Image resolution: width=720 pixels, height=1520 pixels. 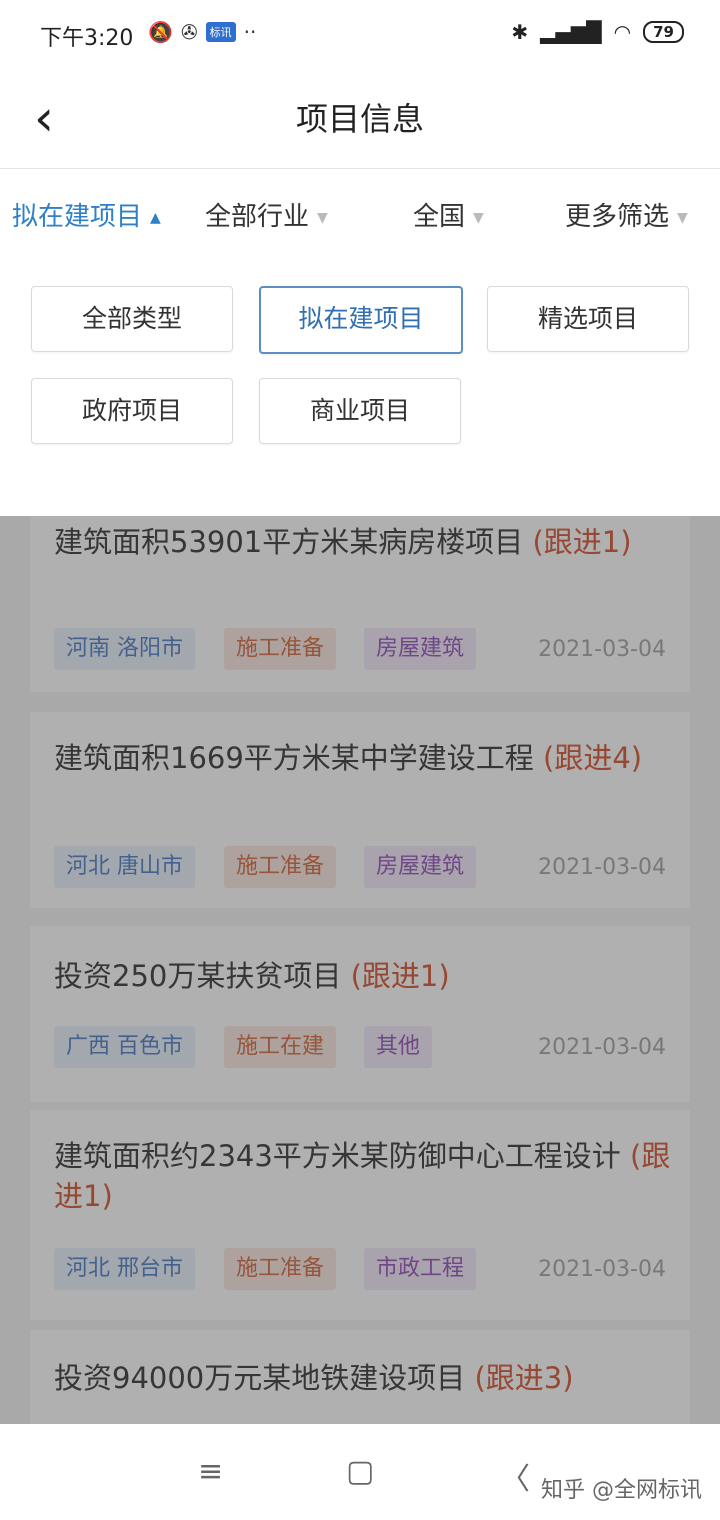 I want to click on system-nav-bar: ≡ ▢ 〈 知乎 @全网标讯, so click(x=360, y=1472).